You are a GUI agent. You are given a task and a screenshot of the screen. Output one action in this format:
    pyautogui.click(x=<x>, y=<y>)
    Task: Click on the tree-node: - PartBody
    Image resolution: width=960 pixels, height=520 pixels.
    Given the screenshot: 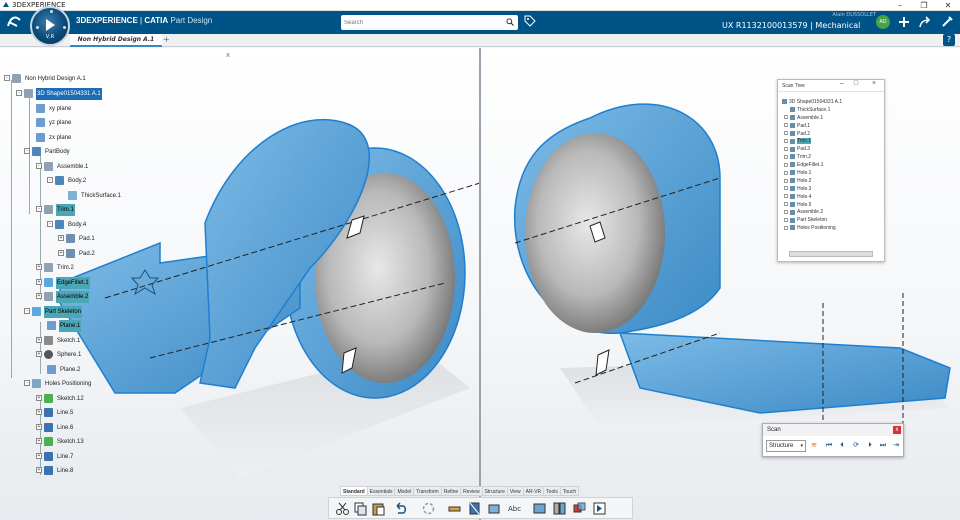 What is the action you would take?
    pyautogui.click(x=47, y=152)
    